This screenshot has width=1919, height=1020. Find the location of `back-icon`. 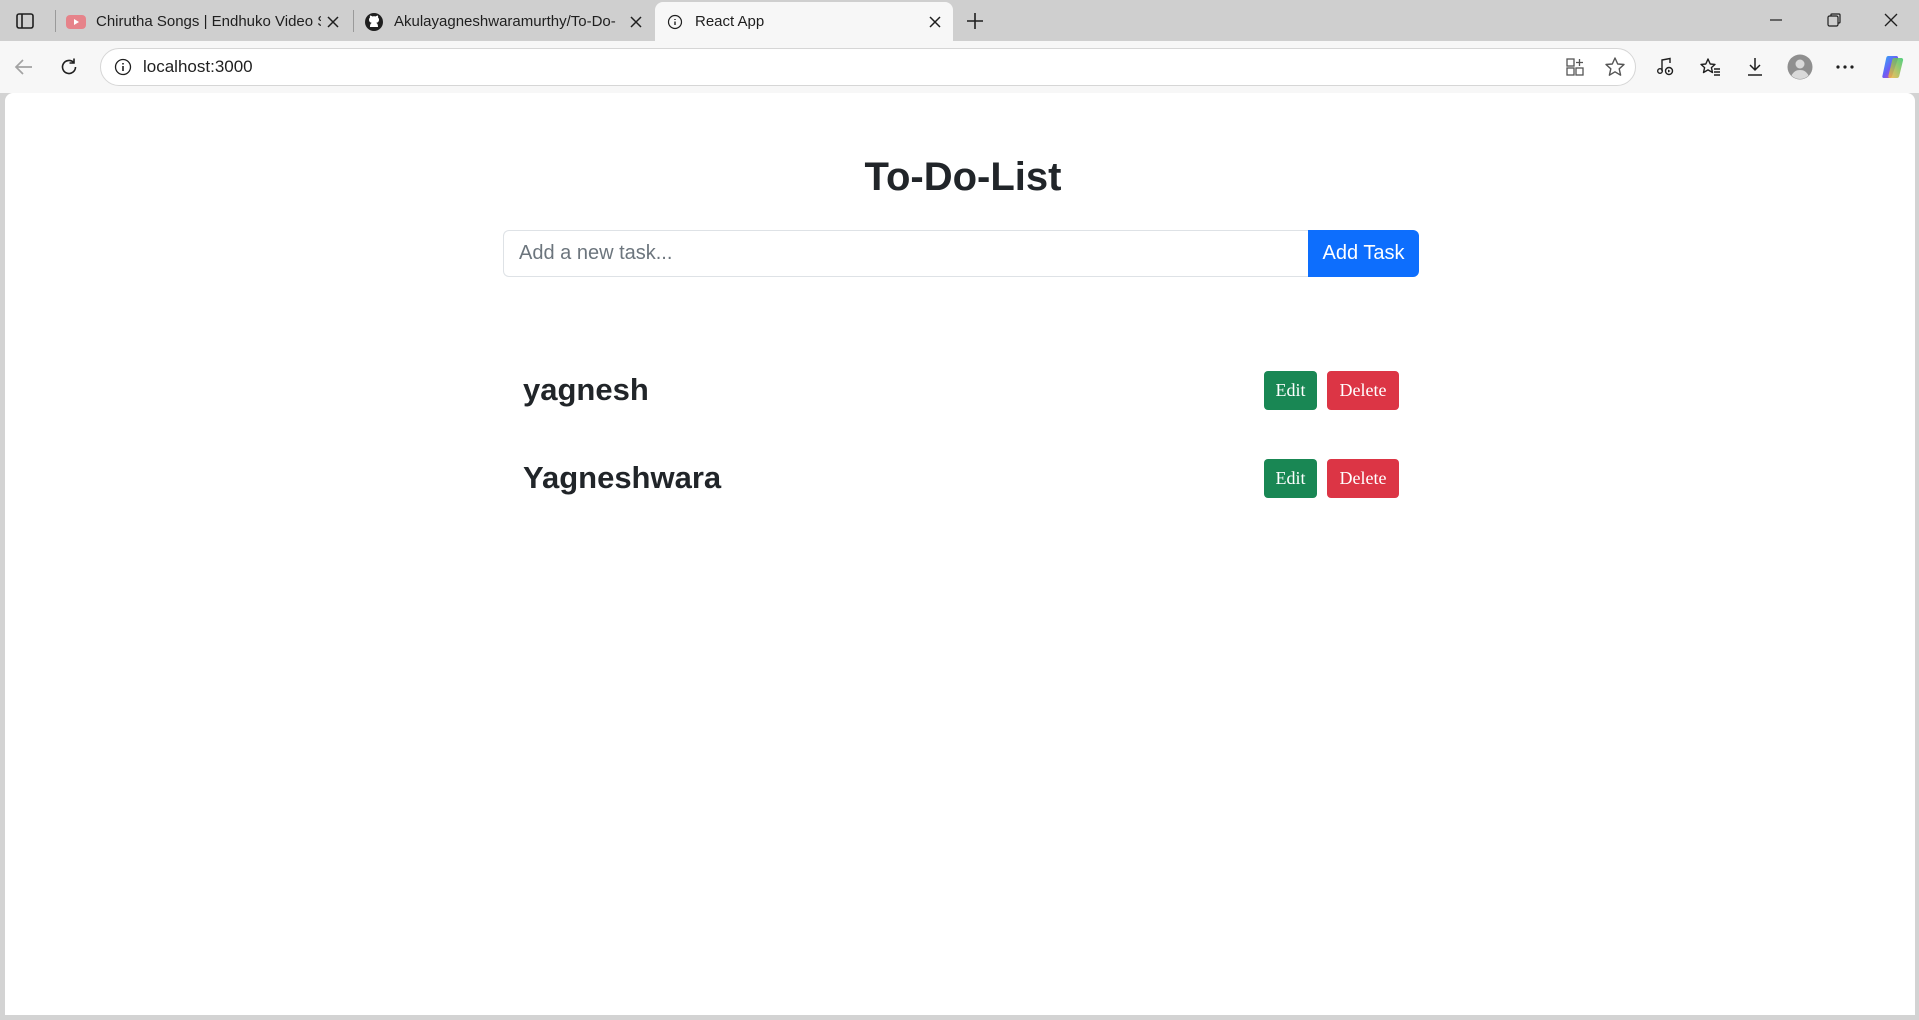

back-icon is located at coordinates (24, 67).